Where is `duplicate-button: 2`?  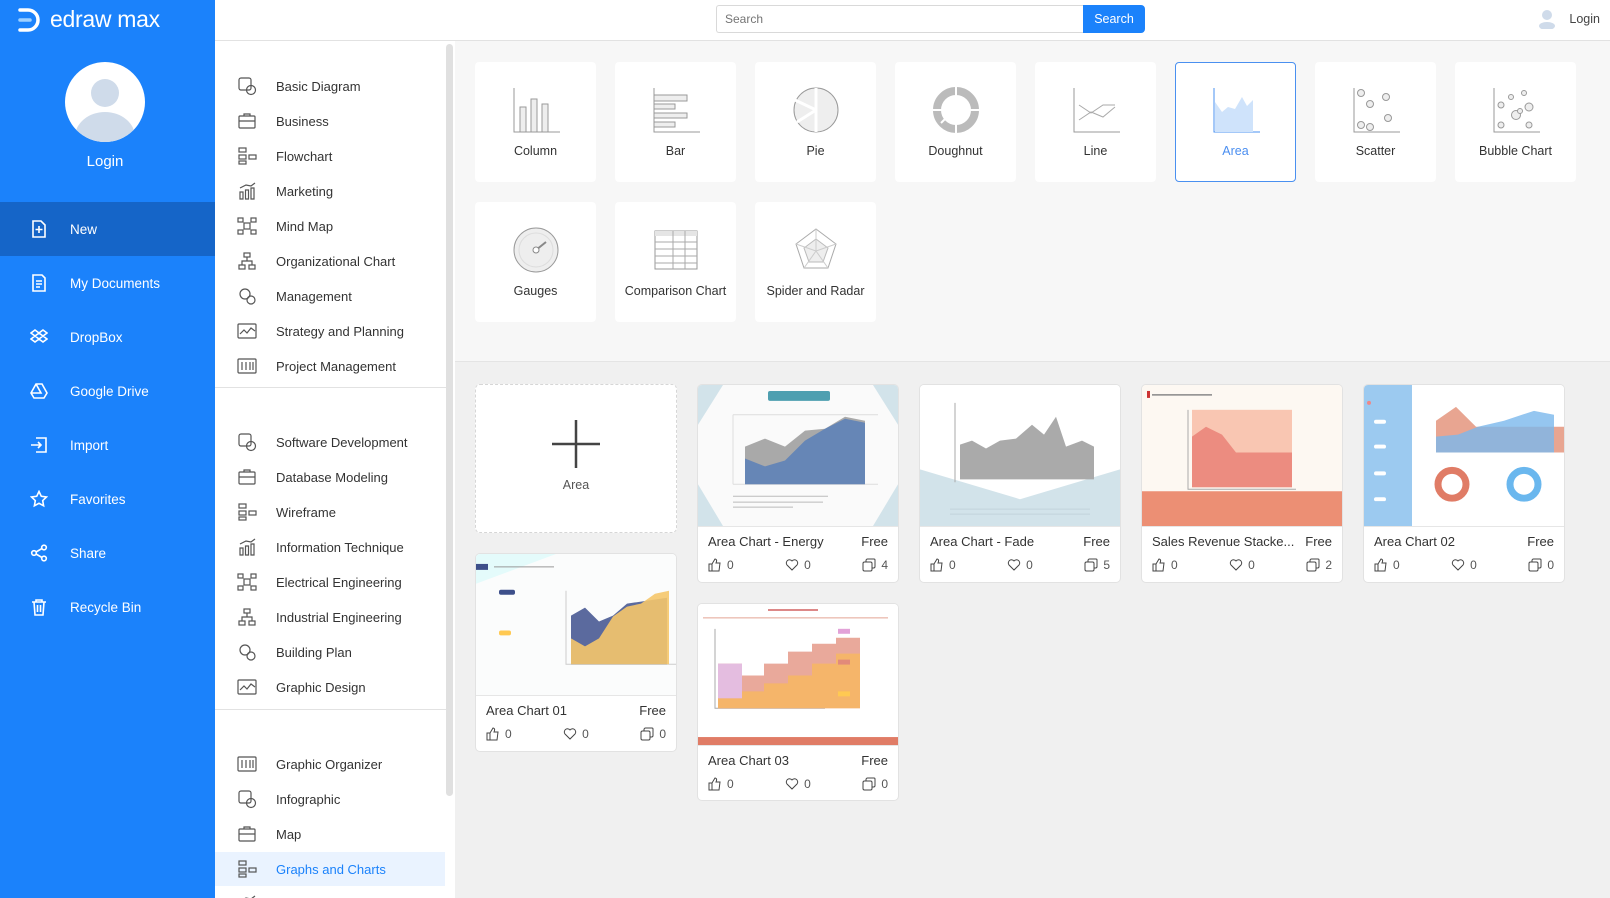 duplicate-button: 2 is located at coordinates (1319, 565).